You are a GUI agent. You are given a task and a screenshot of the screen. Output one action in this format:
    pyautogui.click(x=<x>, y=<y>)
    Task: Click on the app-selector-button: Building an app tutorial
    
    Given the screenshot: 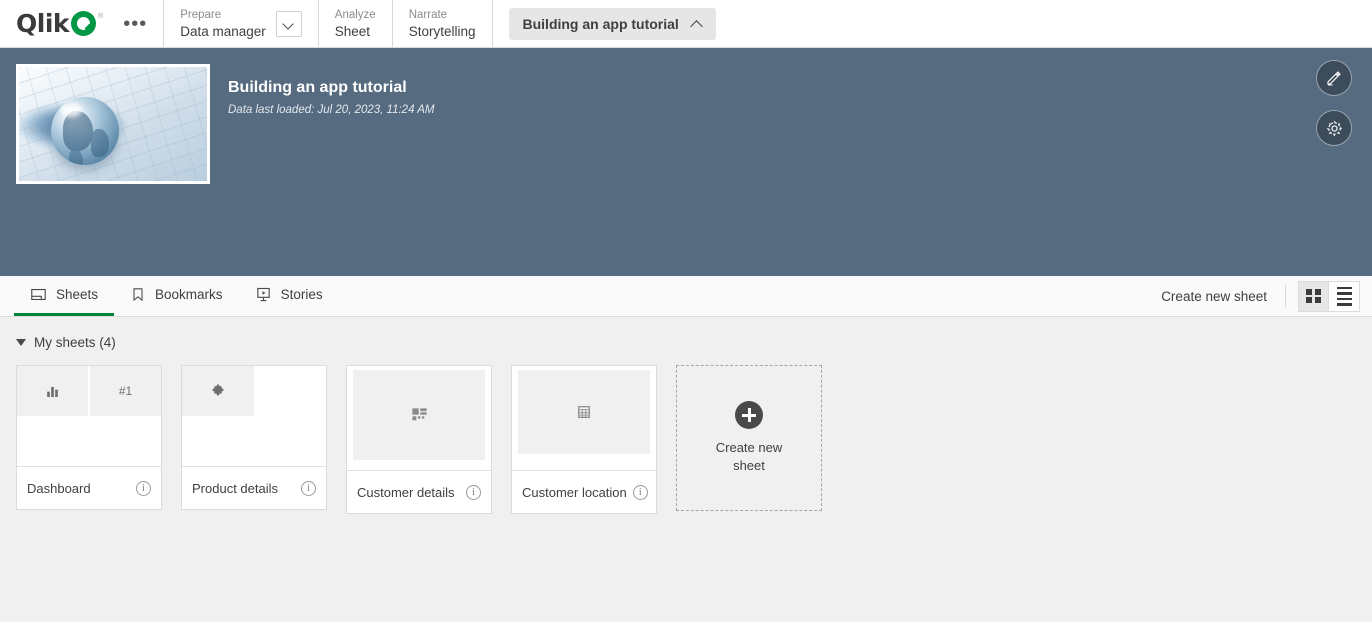 What is the action you would take?
    pyautogui.click(x=612, y=24)
    